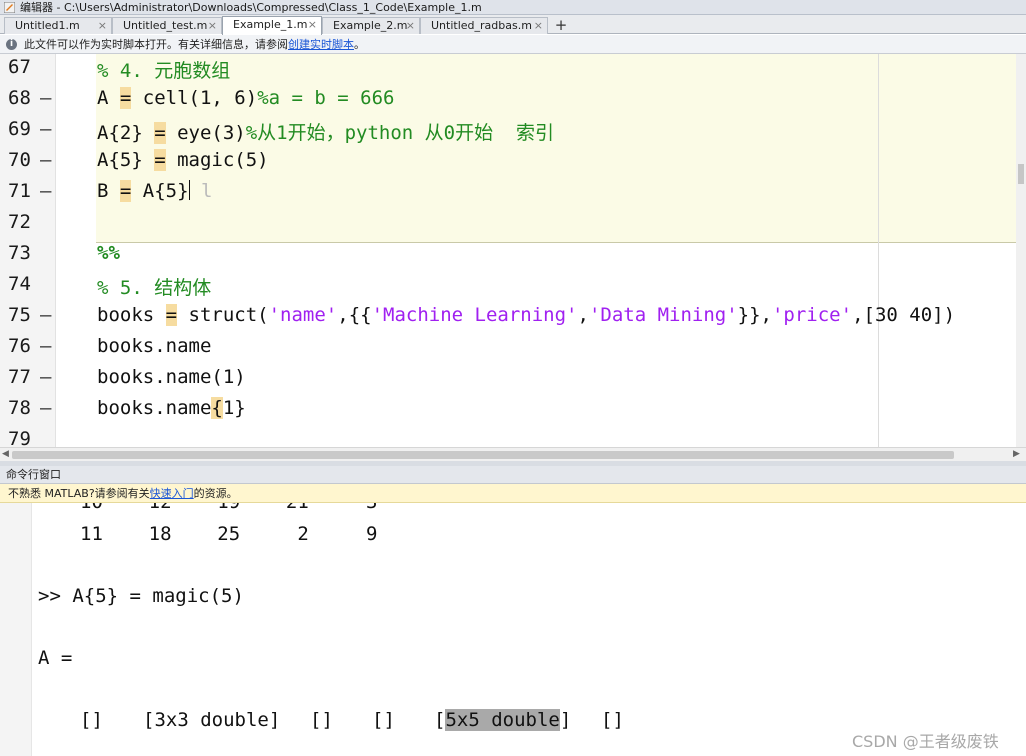 Image resolution: width=1026 pixels, height=756 pixels. Describe the element at coordinates (16, 629) in the screenshot. I see `command-window-gutter` at that location.